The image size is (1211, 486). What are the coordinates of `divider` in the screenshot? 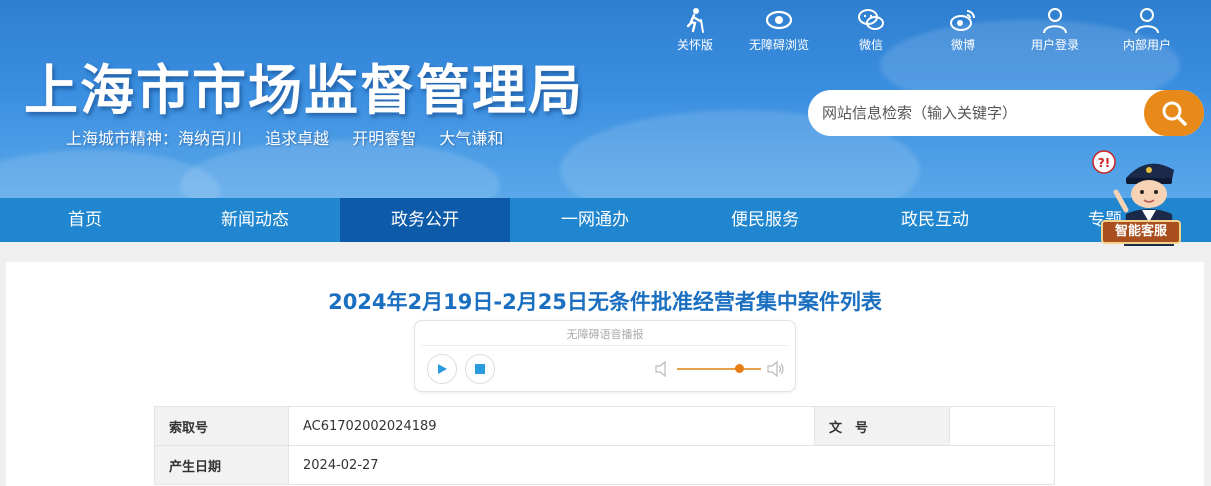 It's located at (605, 345).